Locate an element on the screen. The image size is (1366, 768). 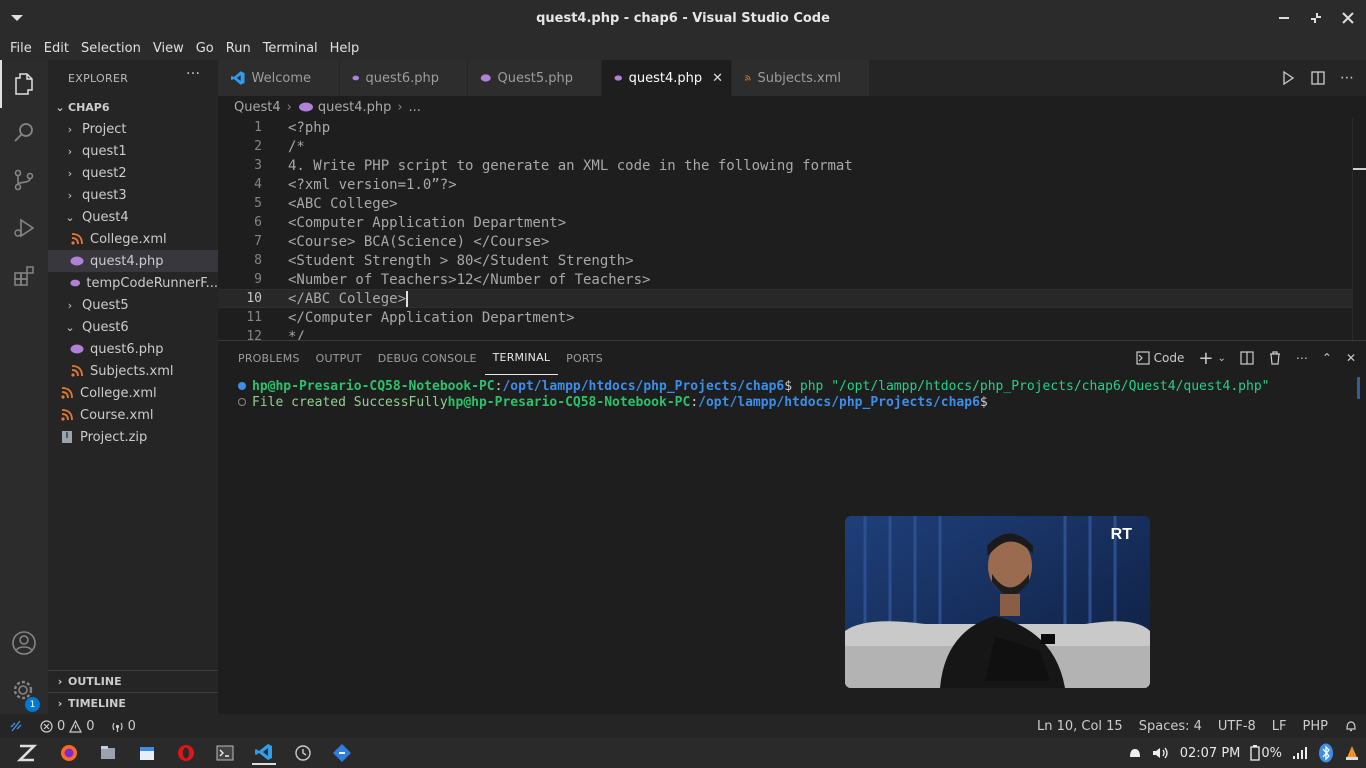
workspace-root: ⌄ CHAP6 is located at coordinates (133, 107).